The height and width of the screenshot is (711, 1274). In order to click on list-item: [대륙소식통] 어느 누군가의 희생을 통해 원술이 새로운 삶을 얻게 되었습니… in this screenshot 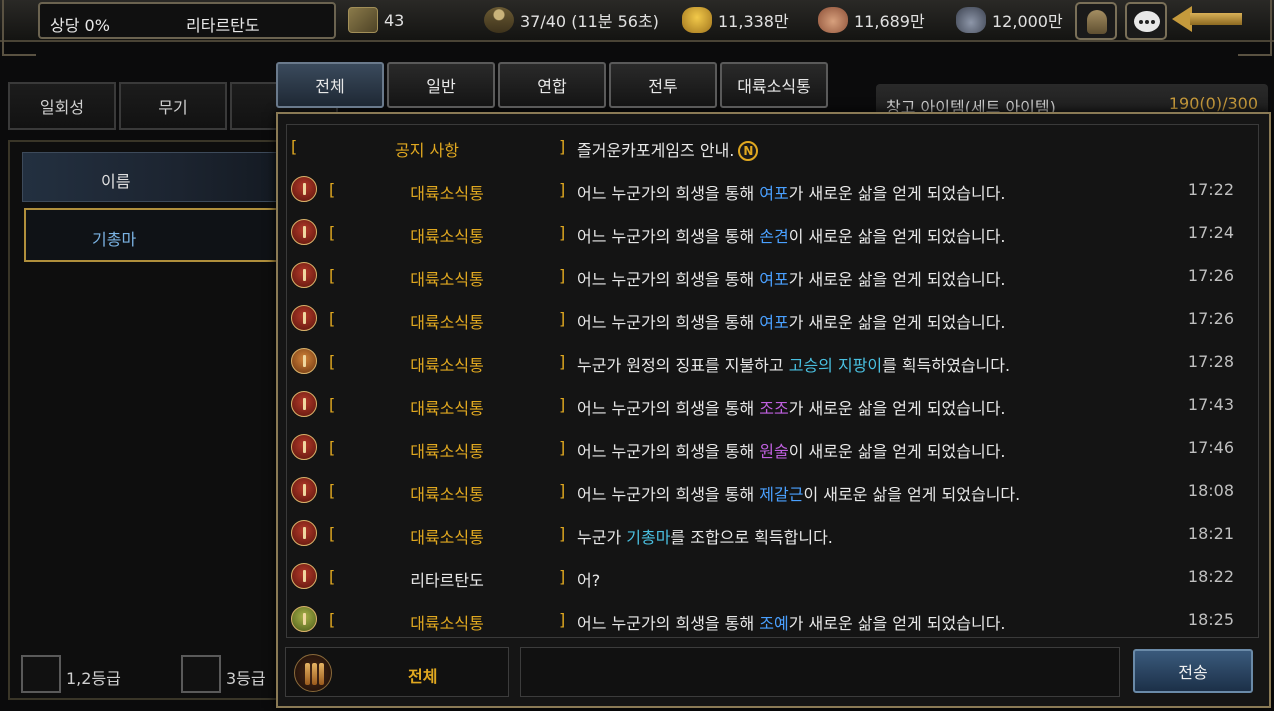, I will do `click(772, 447)`.